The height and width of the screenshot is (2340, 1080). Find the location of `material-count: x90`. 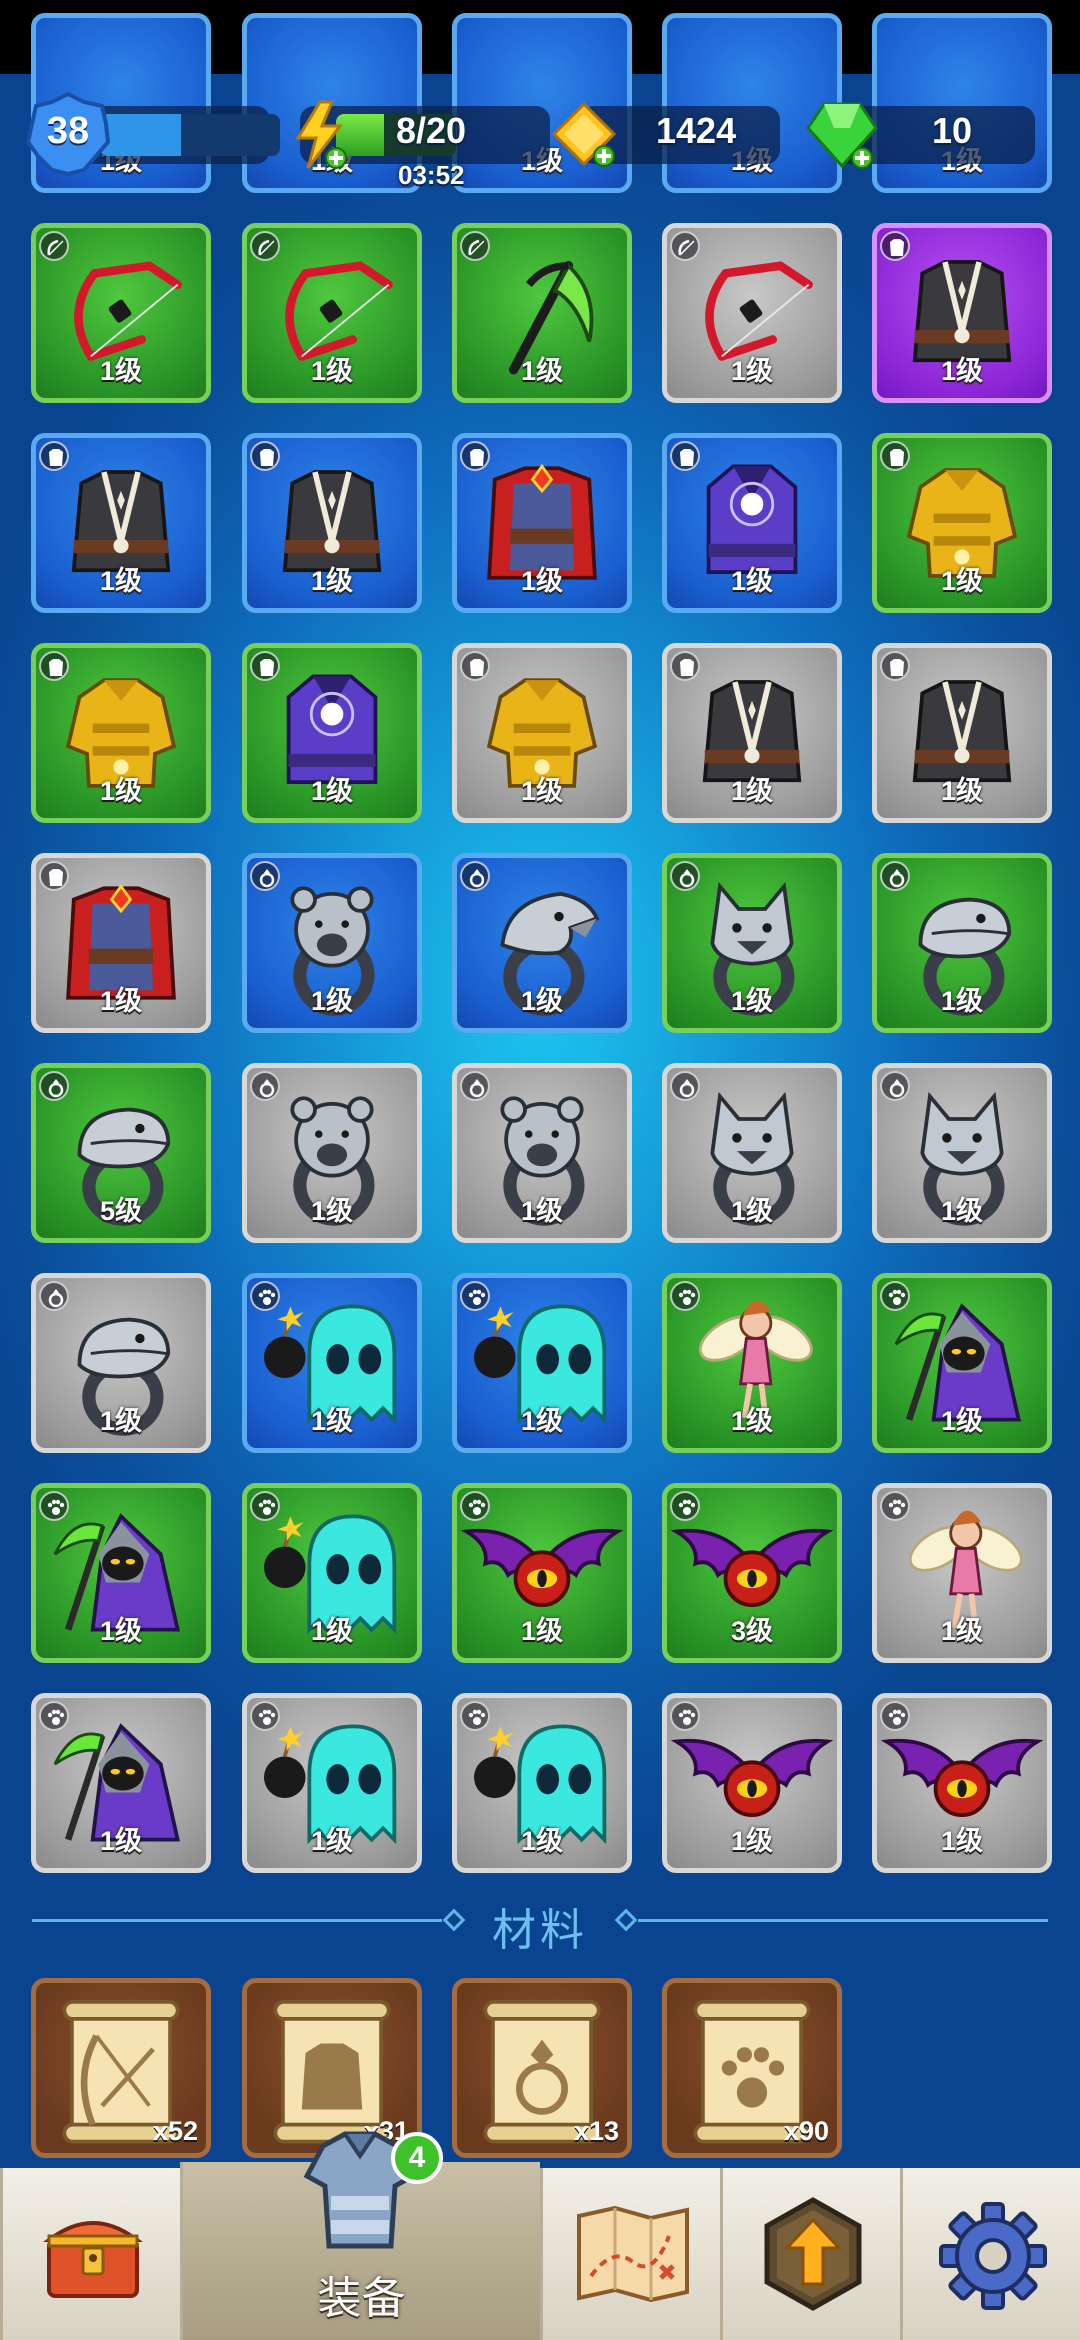

material-count: x90 is located at coordinates (806, 2131).